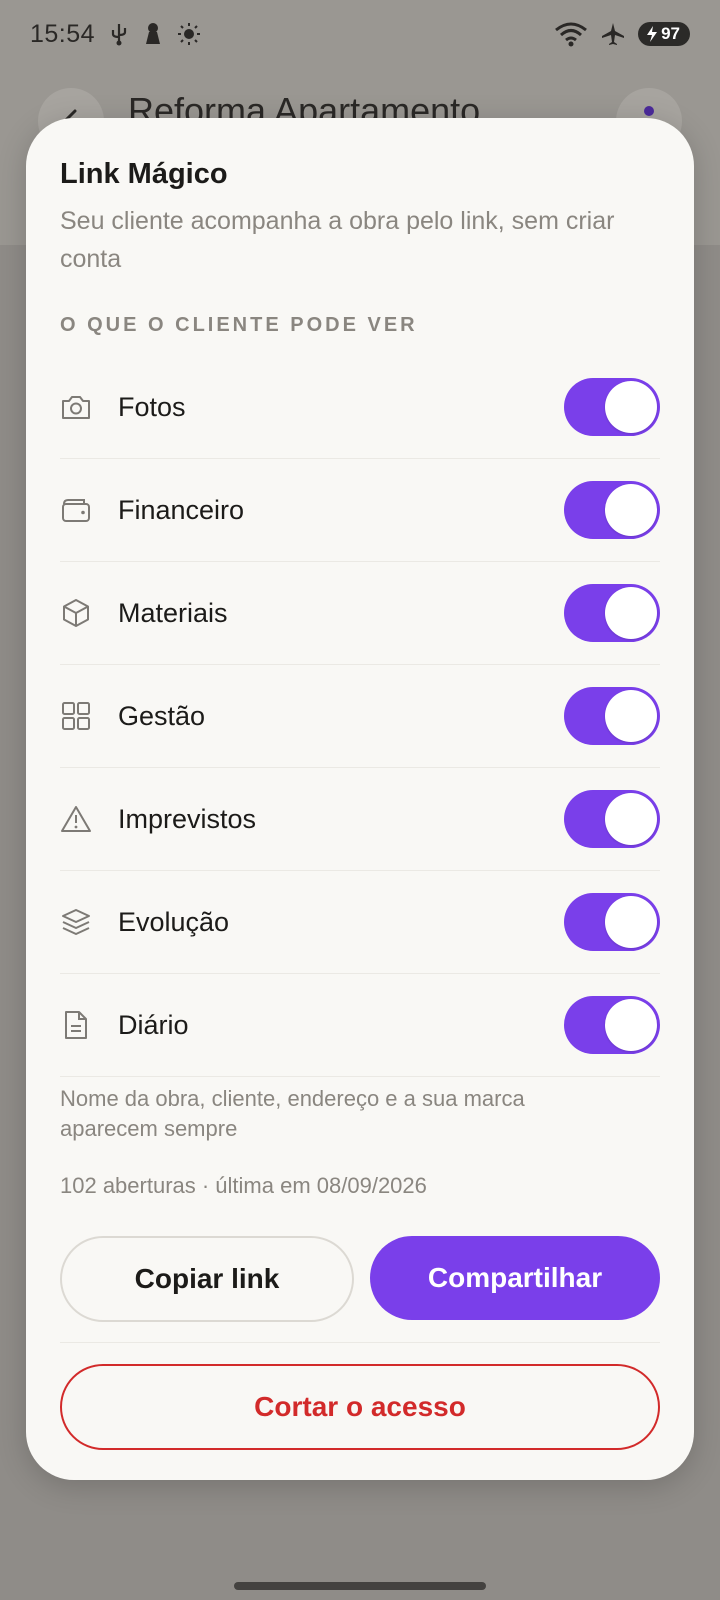  What do you see at coordinates (144, 174) in the screenshot?
I see `sheet-title: Link Mágico` at bounding box center [144, 174].